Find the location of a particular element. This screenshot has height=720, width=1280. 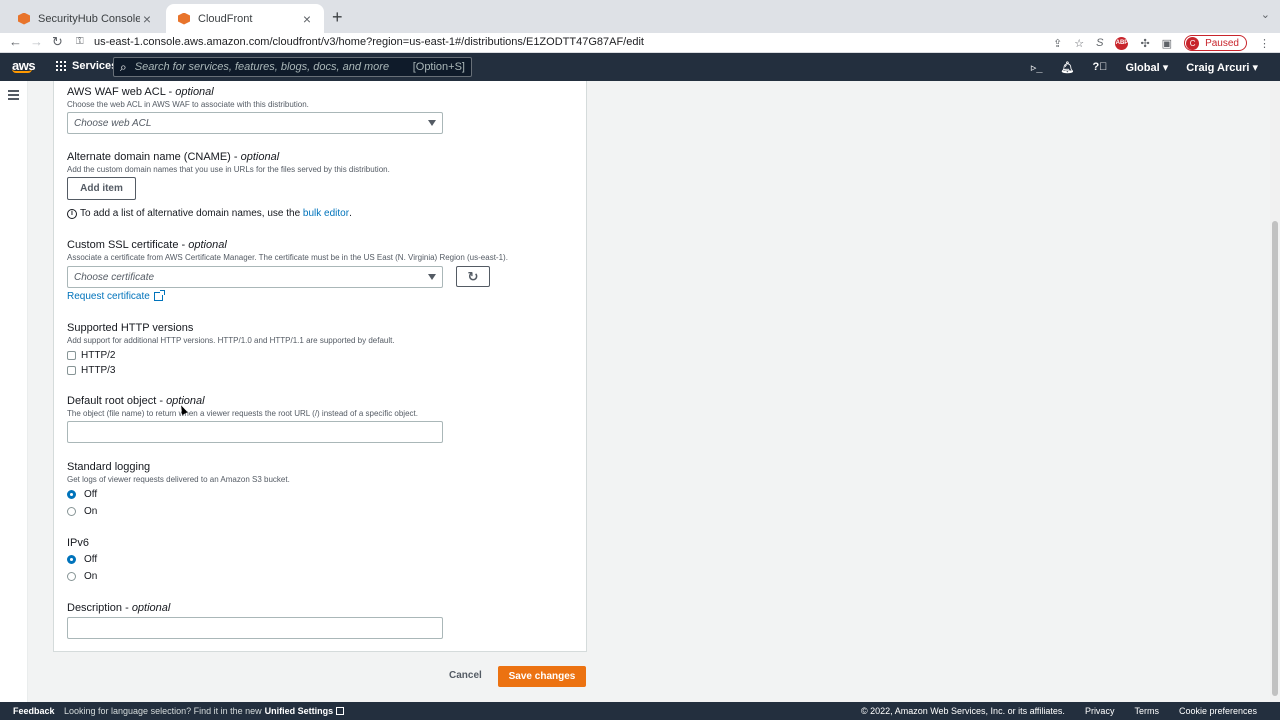

tab-title: CloudFront is located at coordinates (225, 18).